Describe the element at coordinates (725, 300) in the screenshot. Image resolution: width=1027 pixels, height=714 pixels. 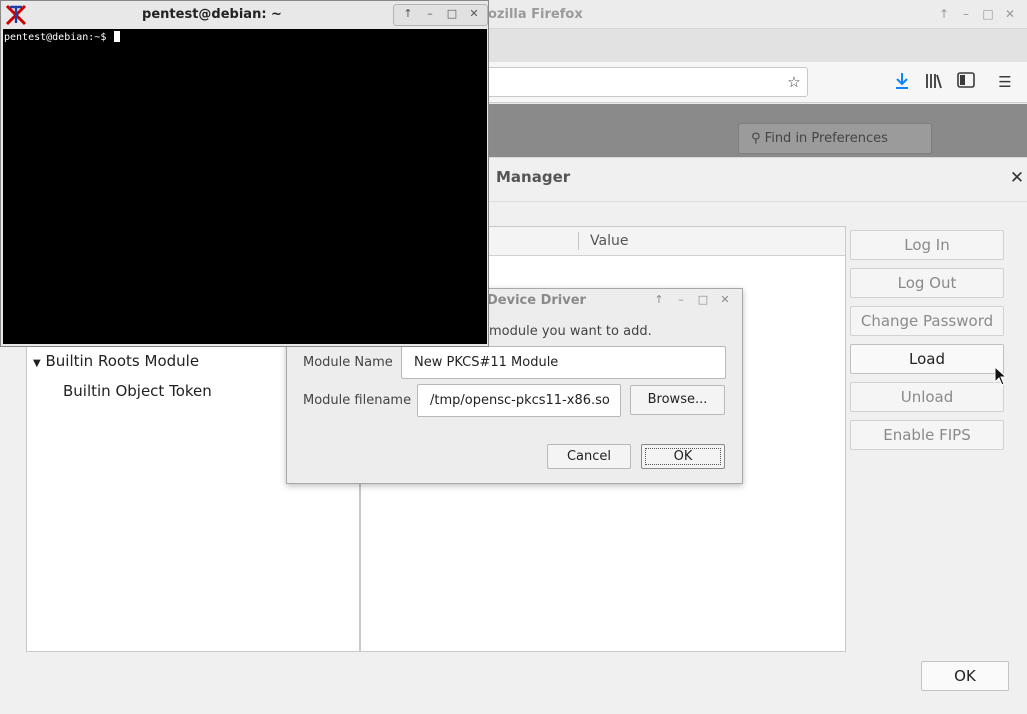
I see `dialog-close-icon: ✕` at that location.